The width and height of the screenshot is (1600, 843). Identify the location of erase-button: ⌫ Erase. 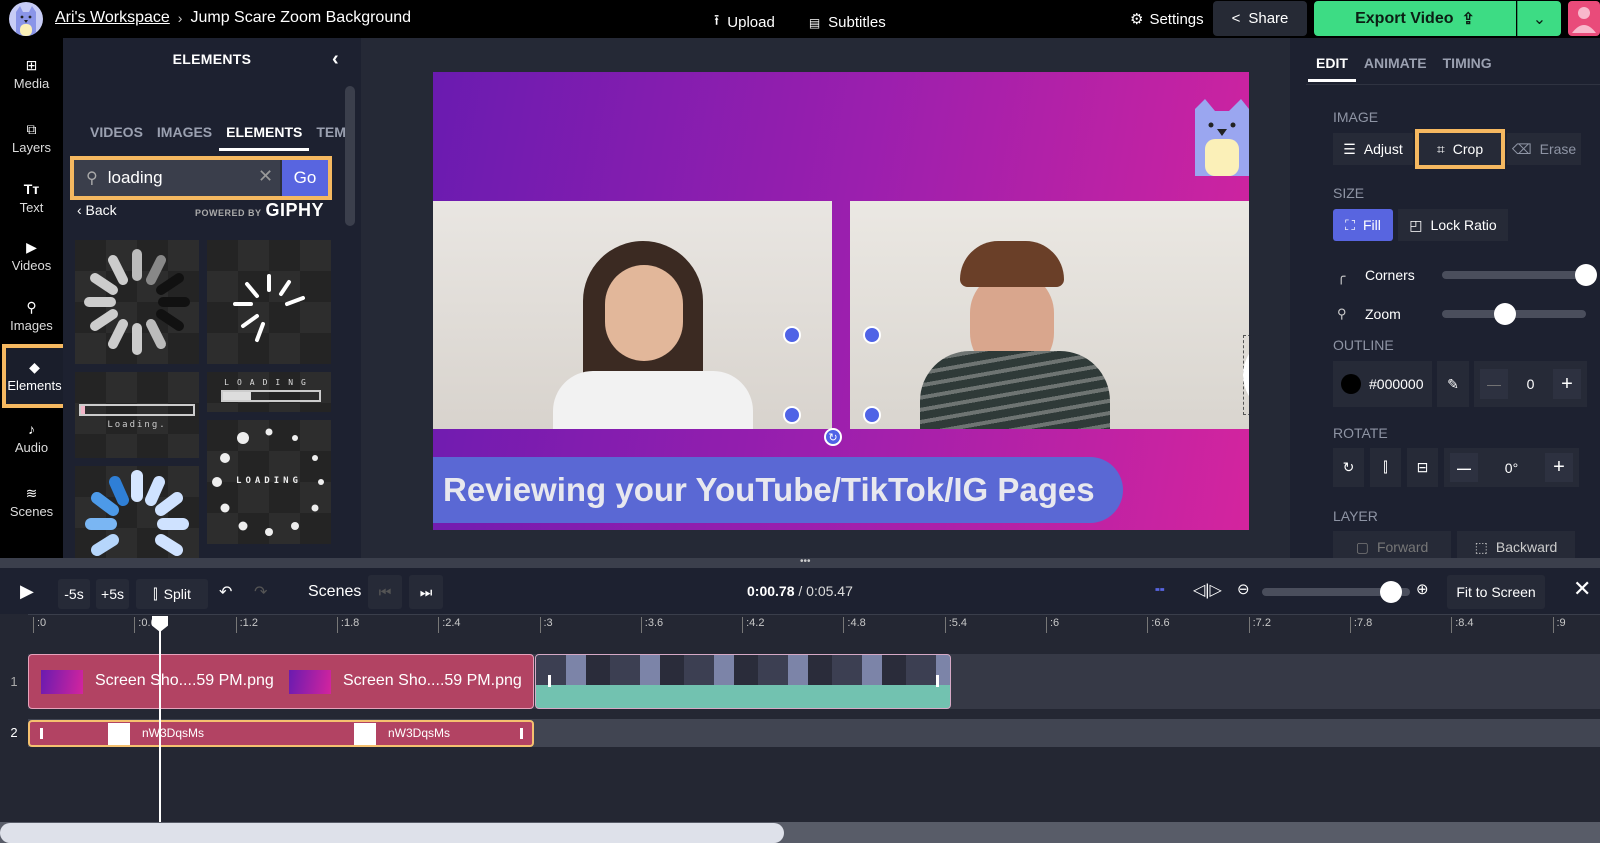
(1544, 149).